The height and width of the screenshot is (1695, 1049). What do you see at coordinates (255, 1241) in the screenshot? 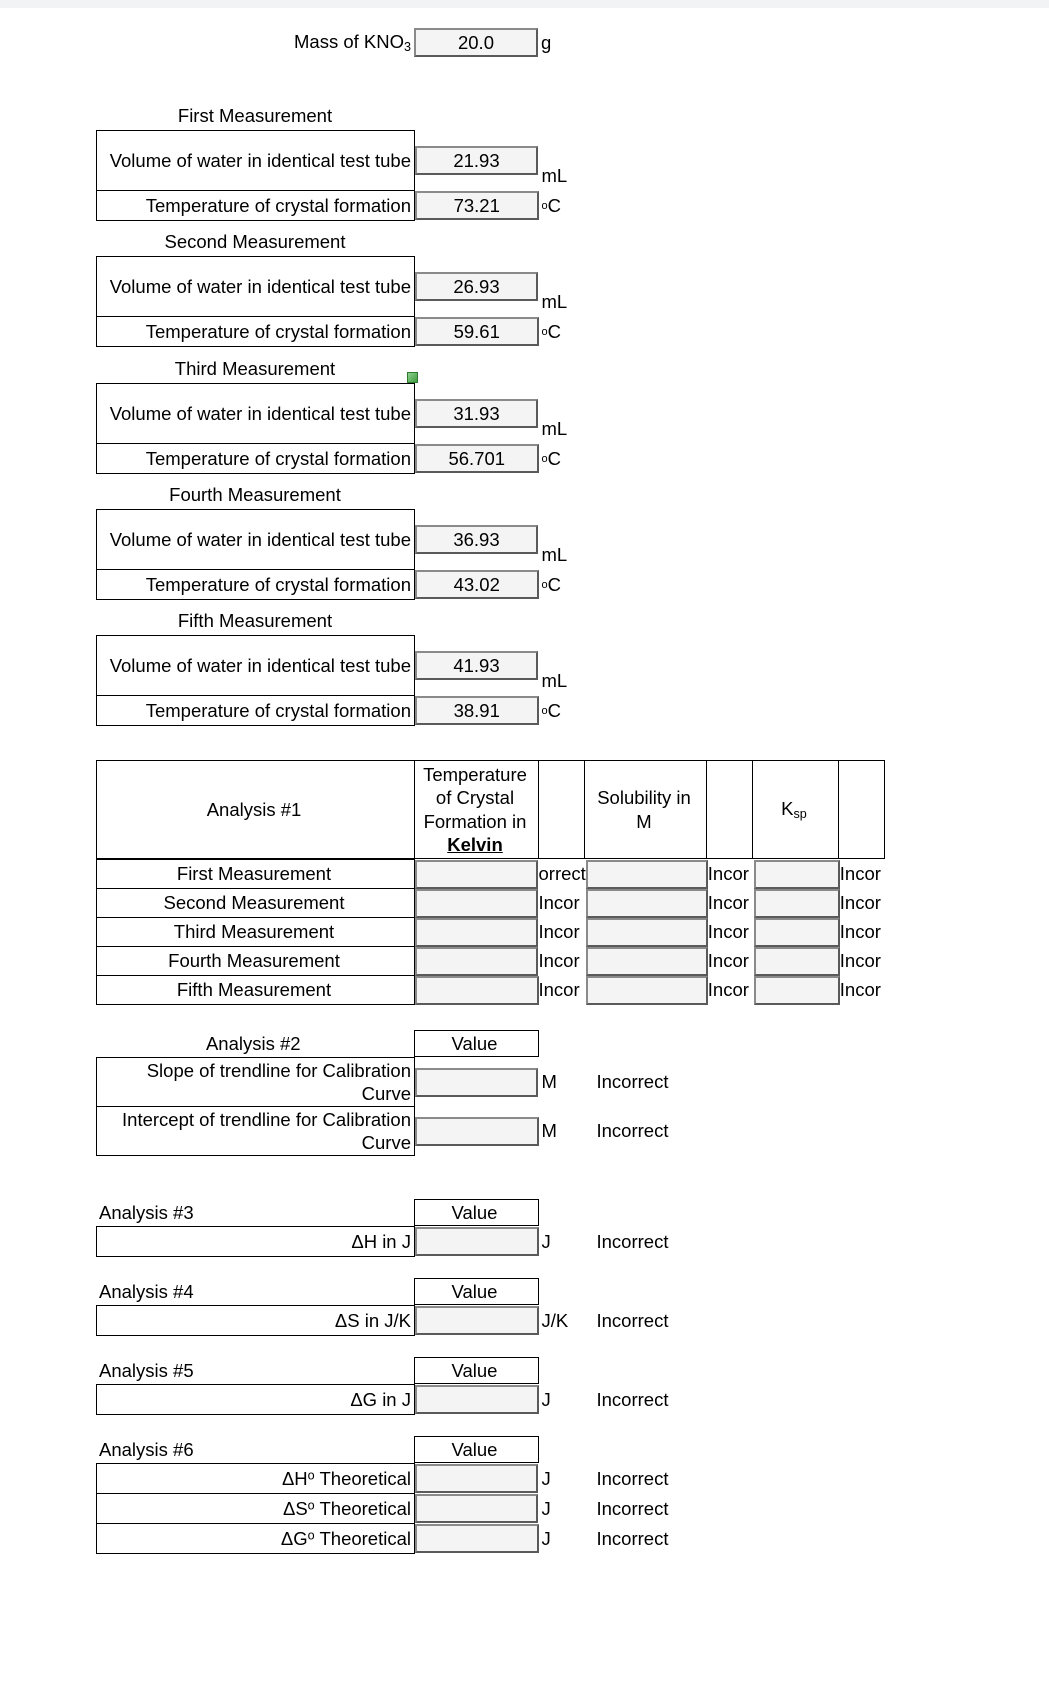
I see `row-label: ΔH in J` at bounding box center [255, 1241].